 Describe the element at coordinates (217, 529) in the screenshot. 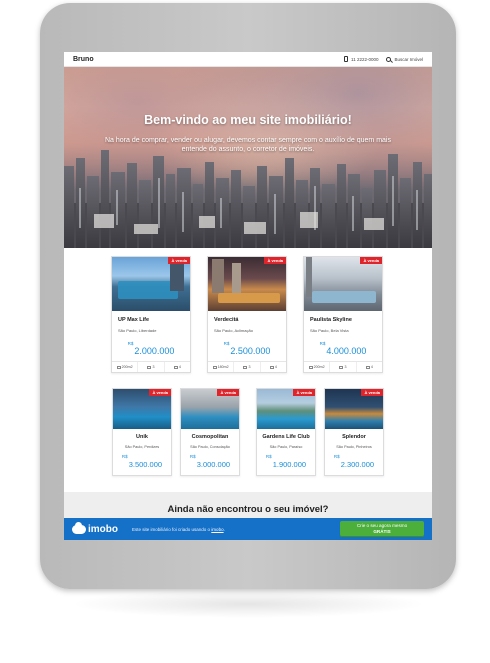

I see `imobo-link: imobo` at that location.